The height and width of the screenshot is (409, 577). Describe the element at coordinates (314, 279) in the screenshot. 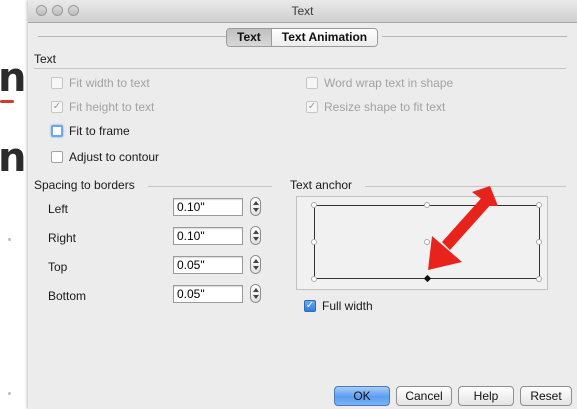

I see `anchor-bottom-left` at that location.